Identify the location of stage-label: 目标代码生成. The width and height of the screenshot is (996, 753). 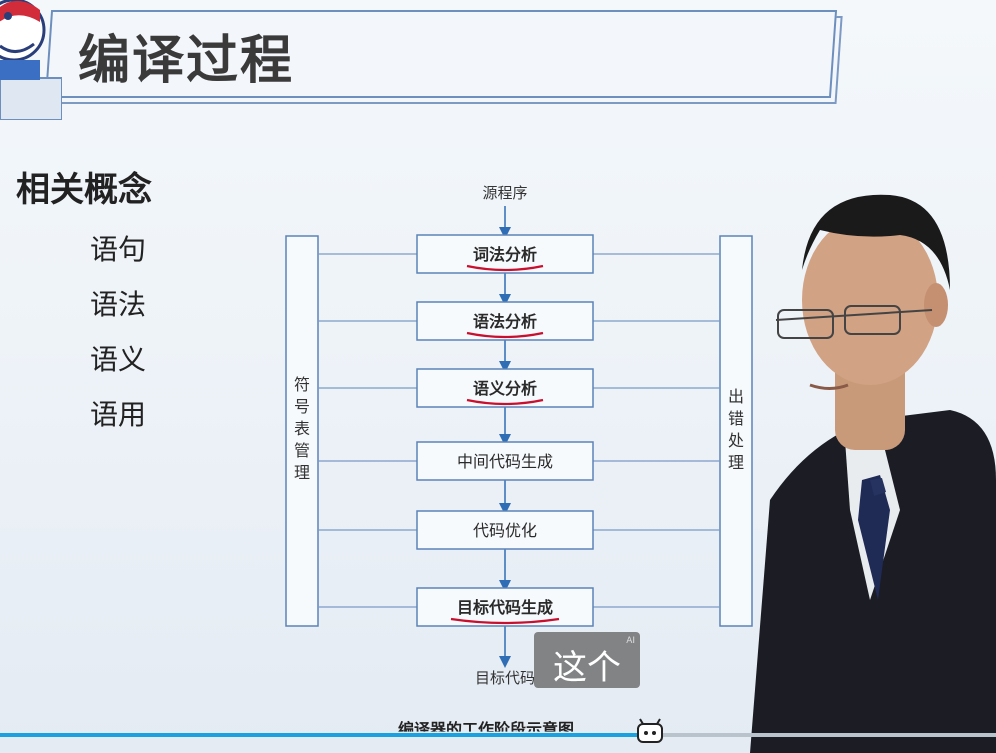
(505, 607).